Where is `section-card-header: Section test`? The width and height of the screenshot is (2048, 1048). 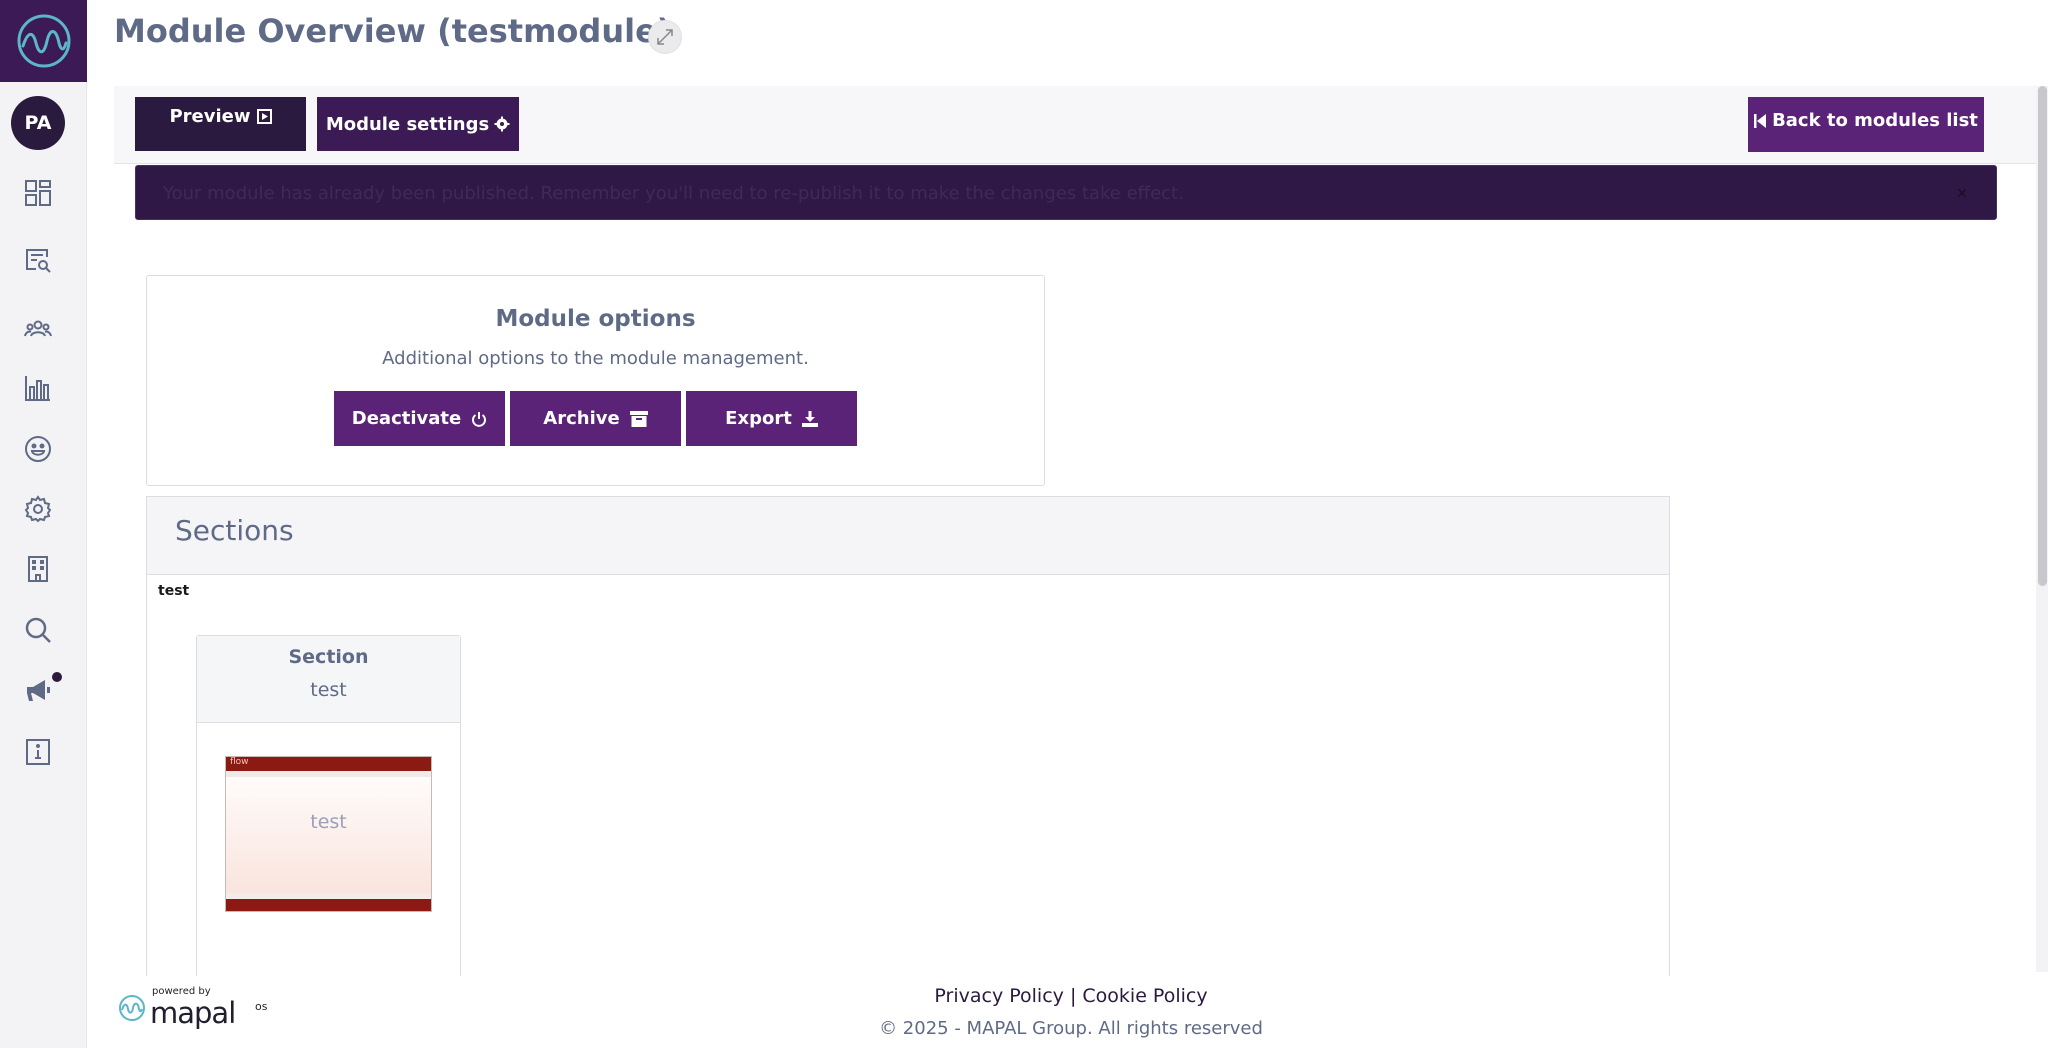 section-card-header: Section test is located at coordinates (328, 679).